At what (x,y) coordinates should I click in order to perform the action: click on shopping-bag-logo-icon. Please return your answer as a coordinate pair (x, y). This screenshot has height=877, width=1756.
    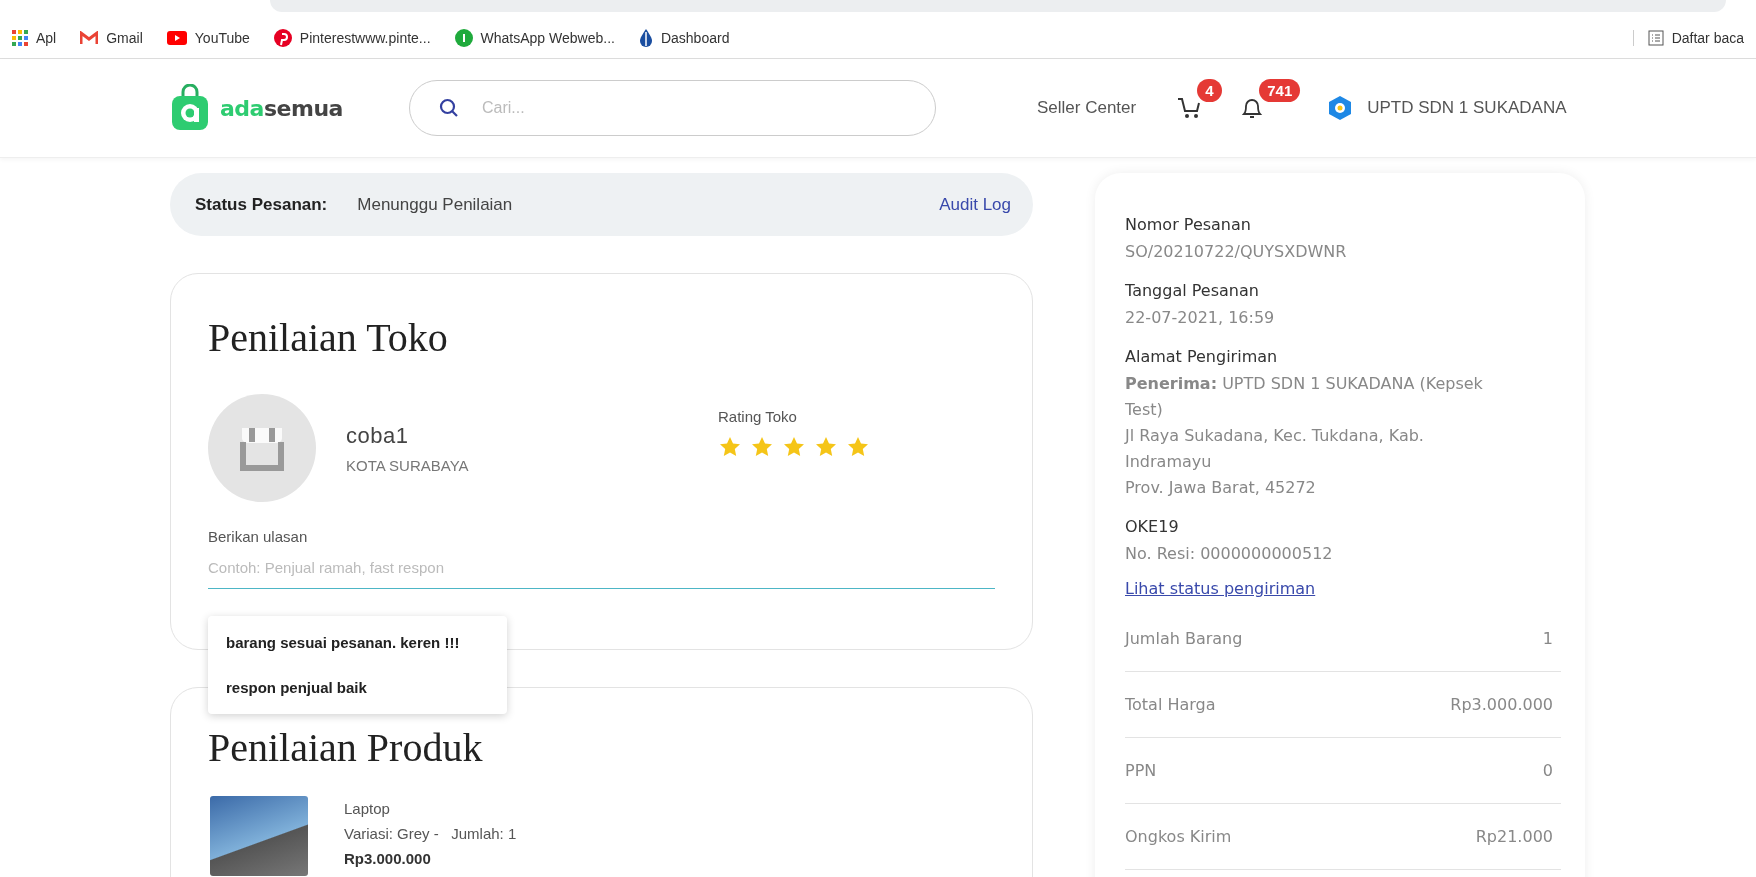
    Looking at the image, I should click on (190, 108).